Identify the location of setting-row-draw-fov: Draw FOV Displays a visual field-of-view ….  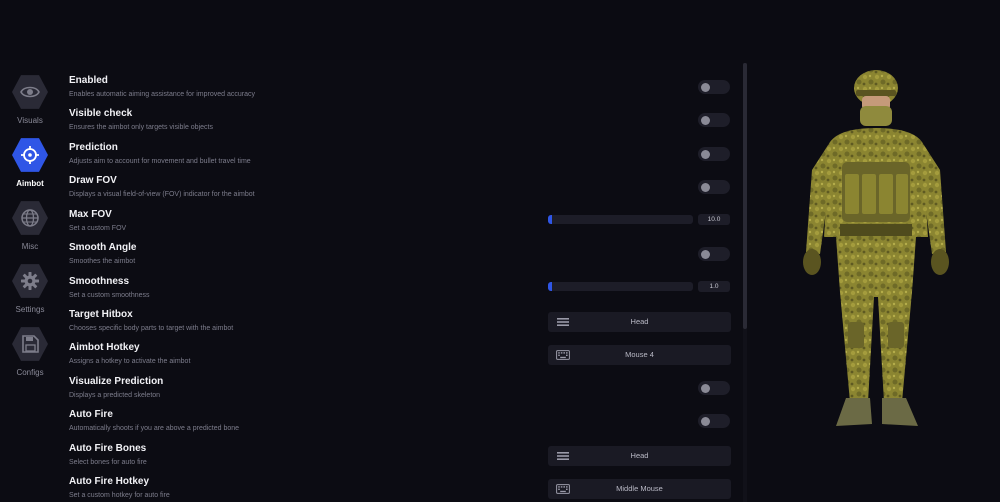
(400, 184).